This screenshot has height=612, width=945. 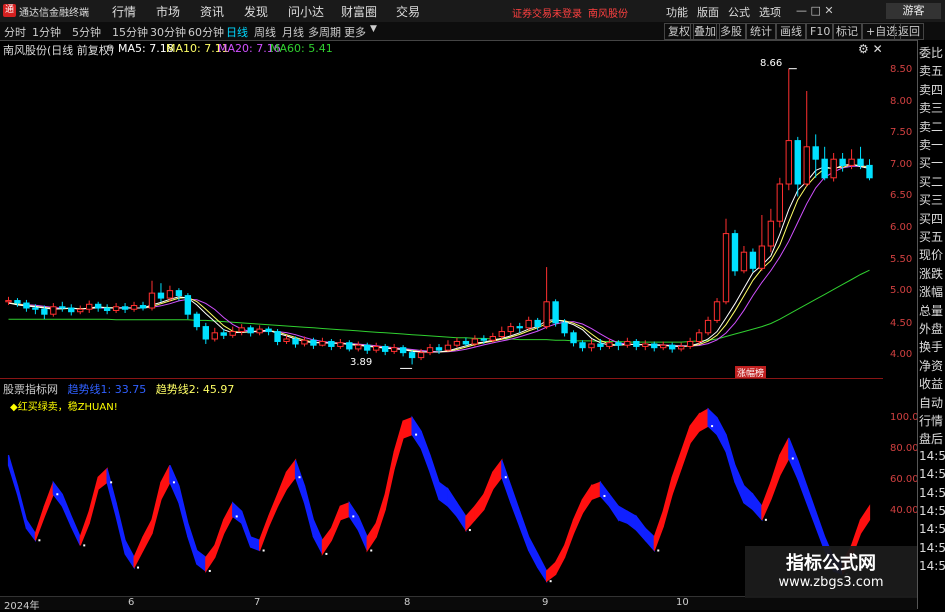 What do you see at coordinates (932, 365) in the screenshot?
I see `side-panel-item: 净资` at bounding box center [932, 365].